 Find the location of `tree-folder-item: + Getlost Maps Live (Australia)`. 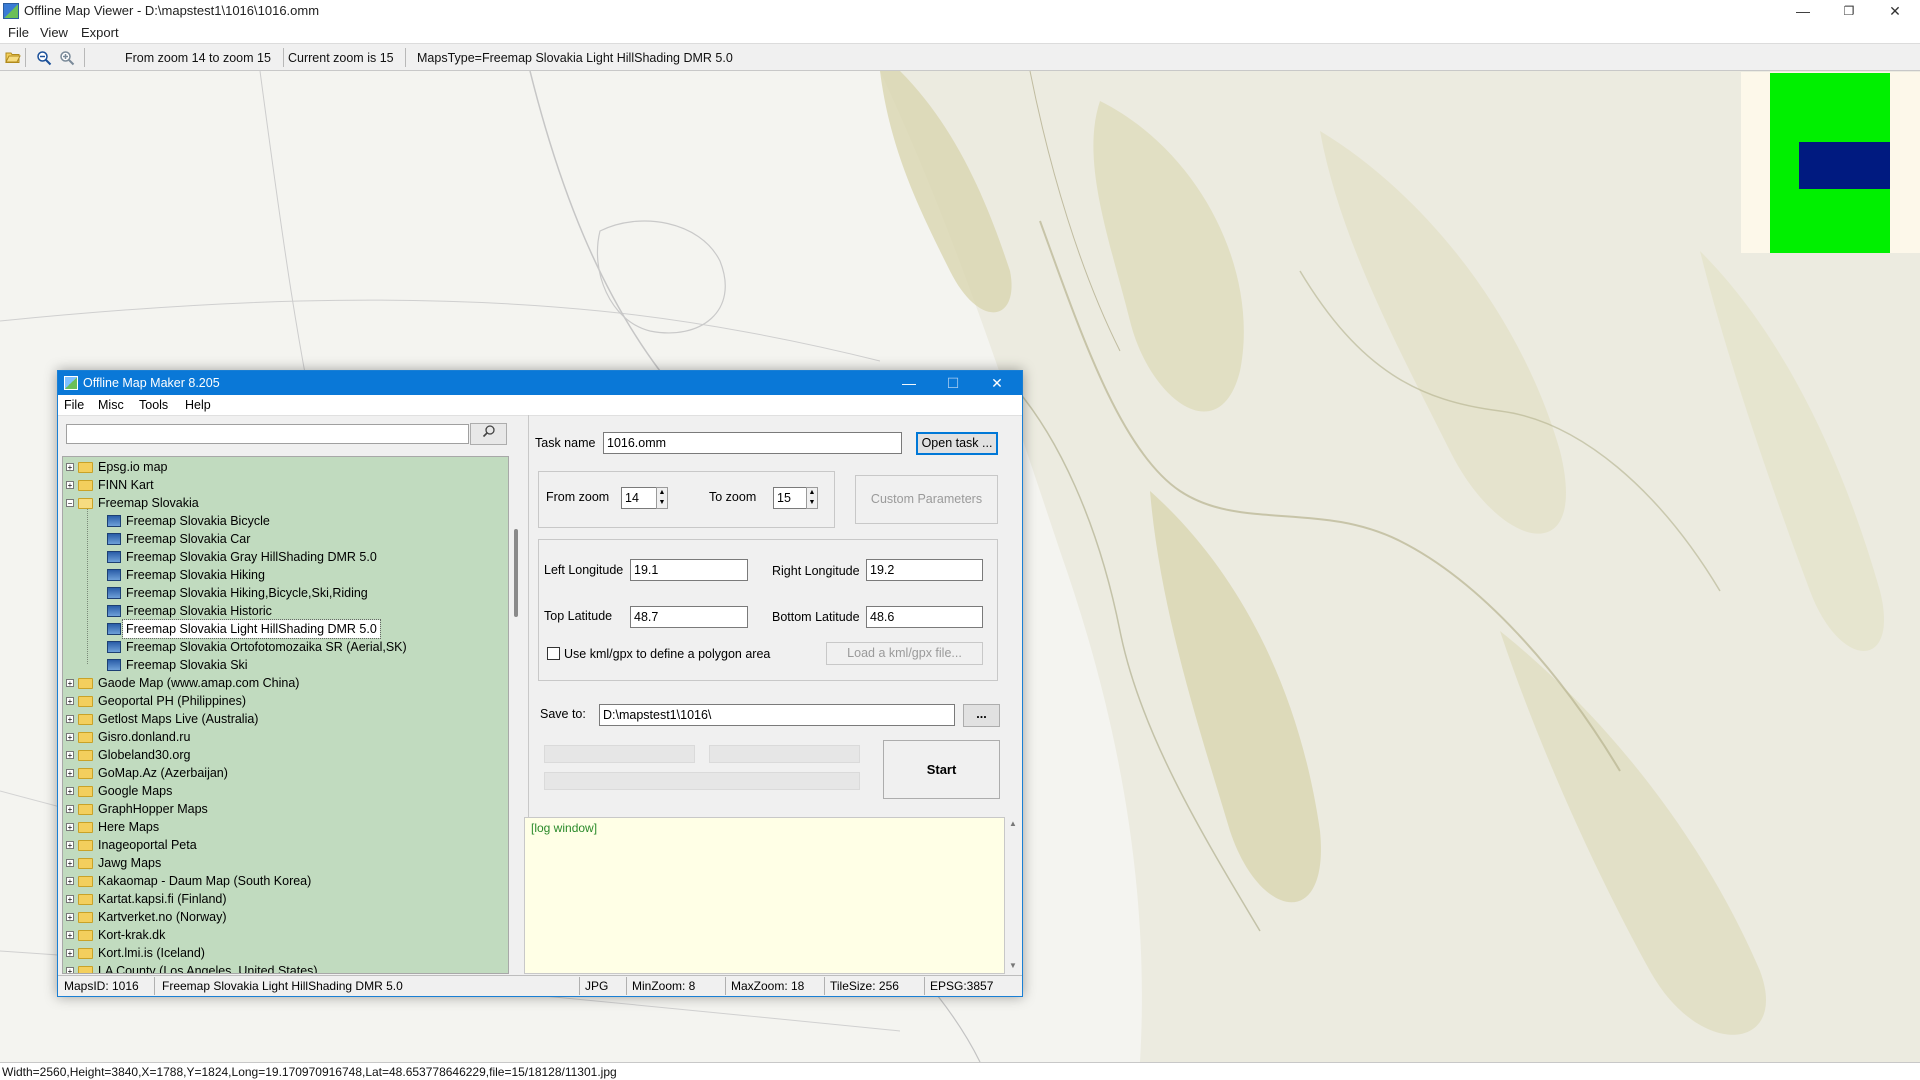

tree-folder-item: + Getlost Maps Live (Australia) is located at coordinates (283, 719).